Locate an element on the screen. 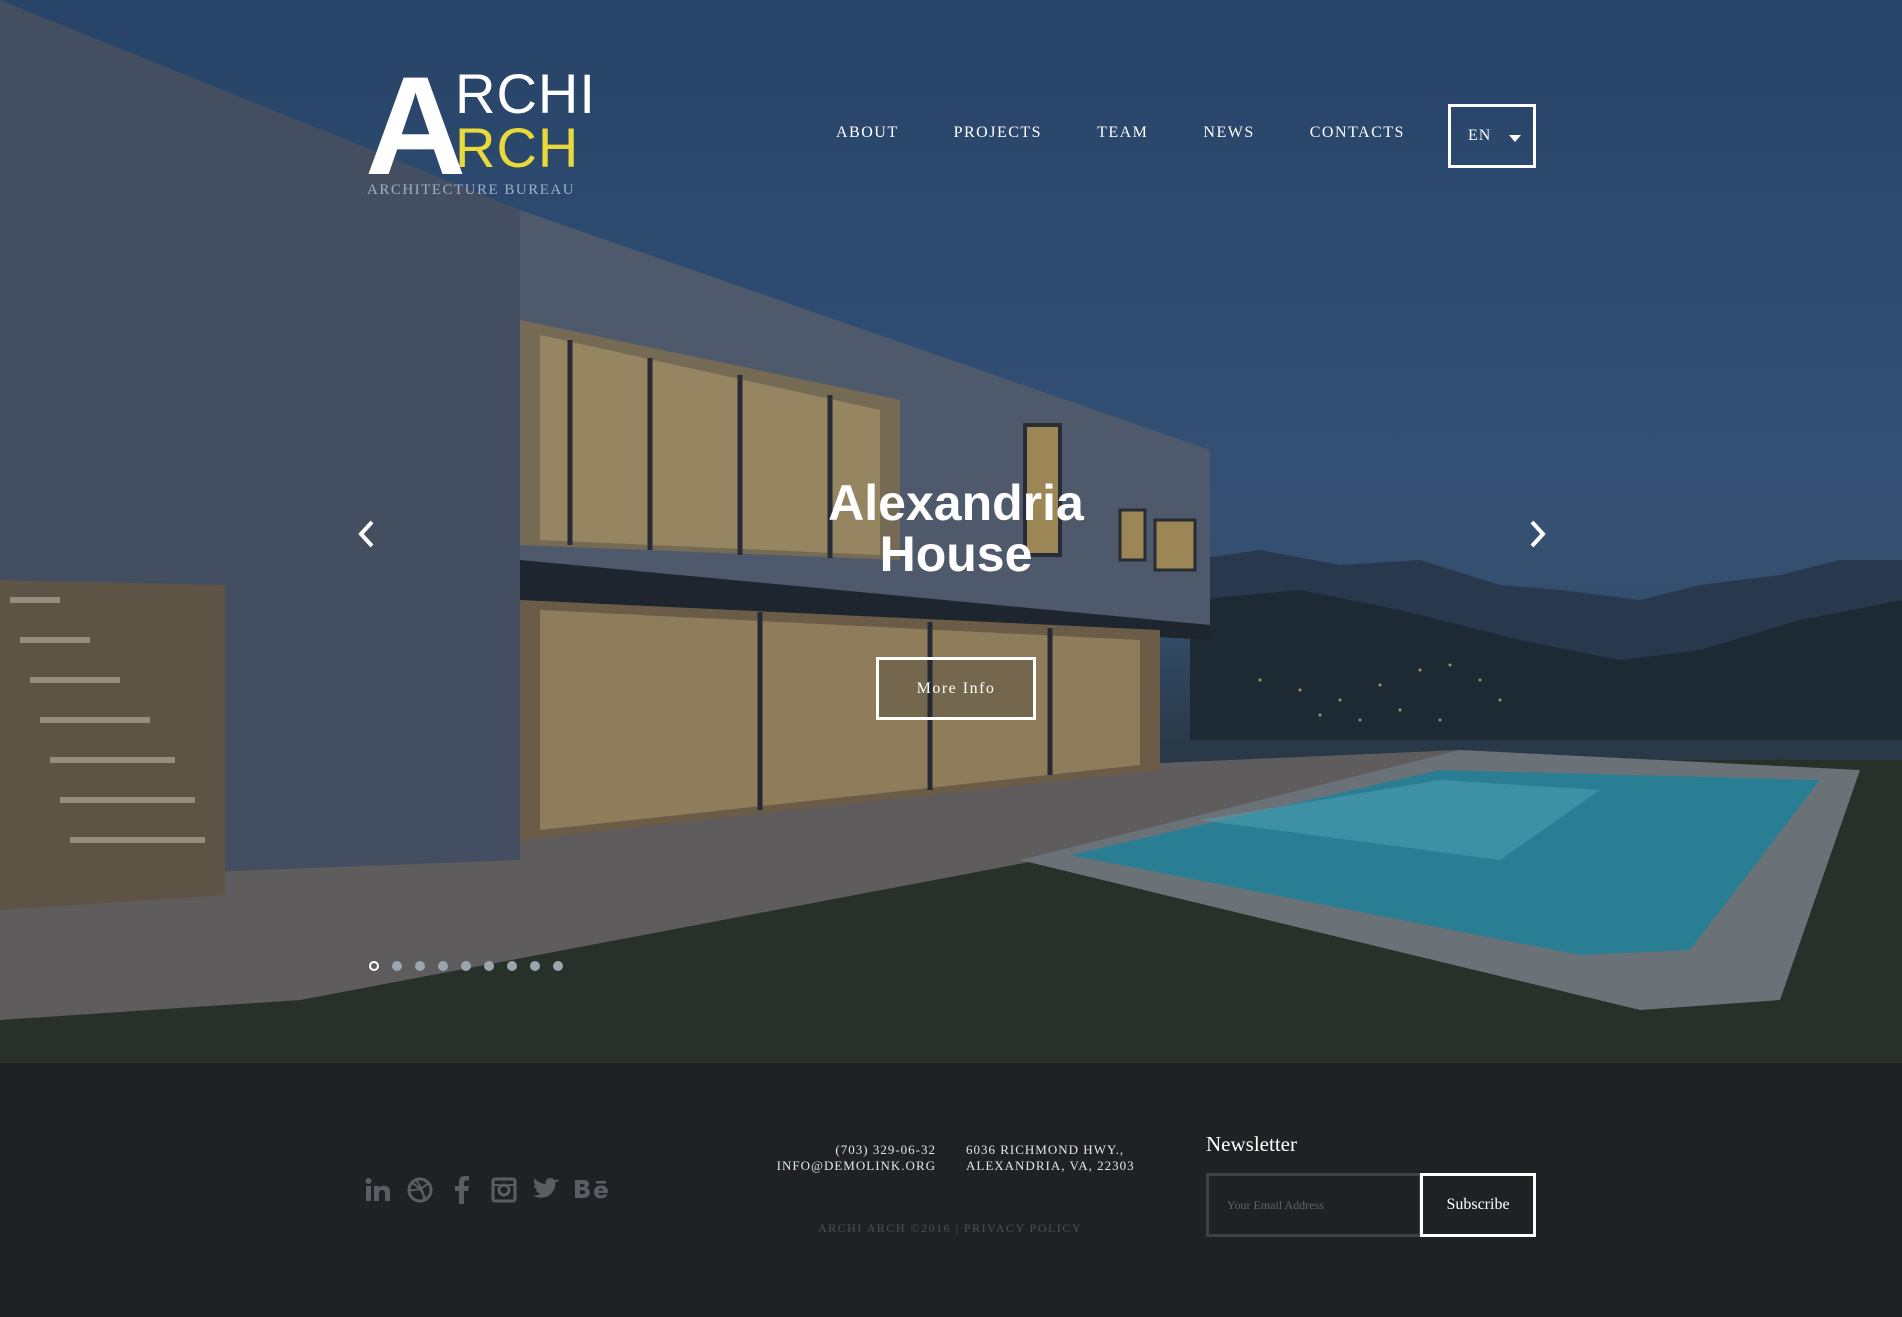  logo-line-2: RCH is located at coordinates (517, 147).